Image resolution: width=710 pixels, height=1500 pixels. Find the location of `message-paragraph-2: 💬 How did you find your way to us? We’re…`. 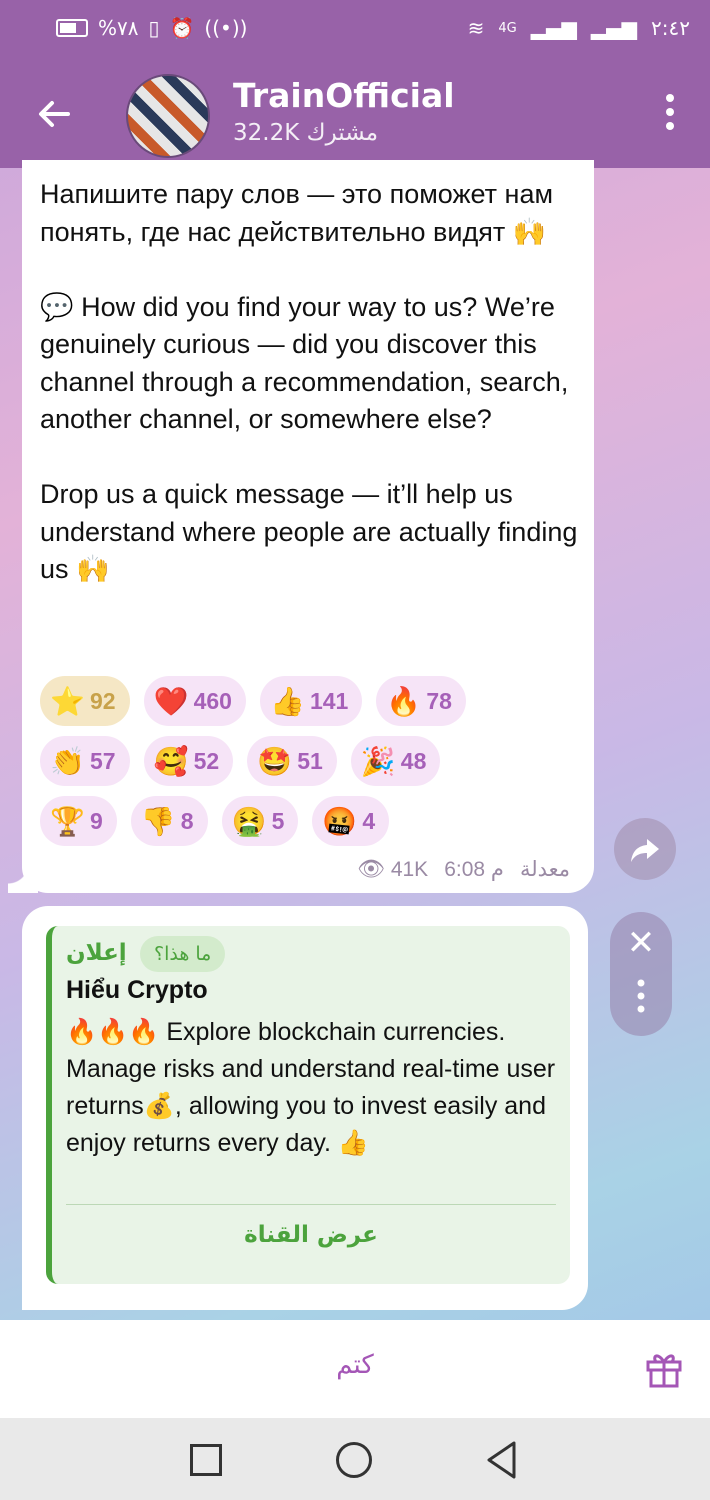

message-paragraph-2: 💬 How did you find your way to us? We’re… is located at coordinates (304, 363).